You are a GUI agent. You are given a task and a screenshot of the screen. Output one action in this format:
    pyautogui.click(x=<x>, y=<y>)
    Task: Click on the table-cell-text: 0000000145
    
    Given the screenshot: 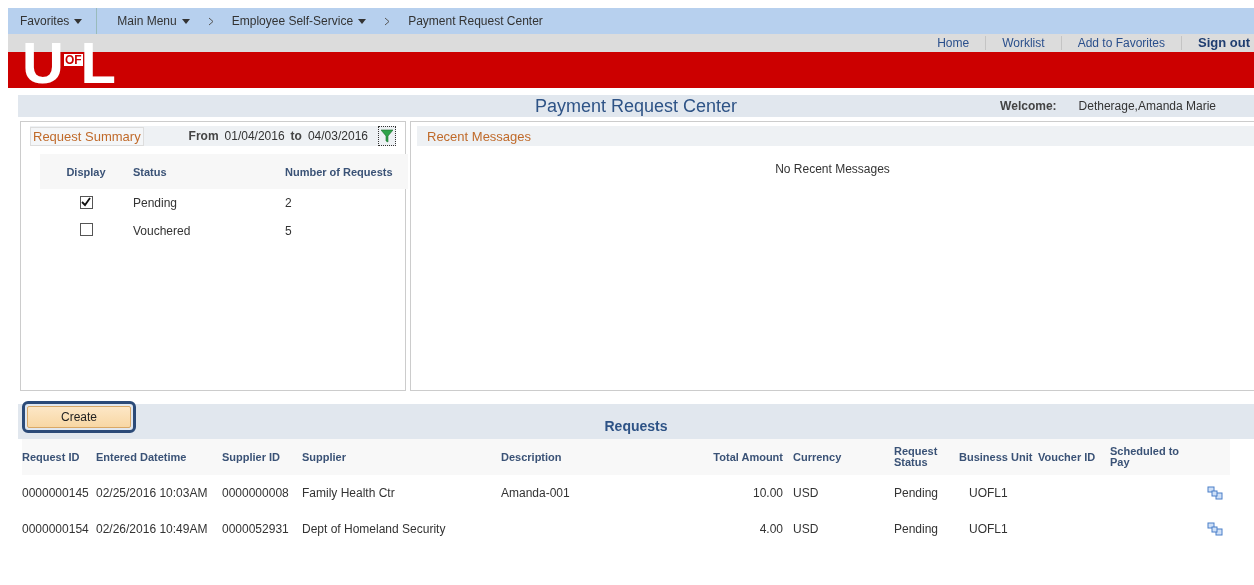 What is the action you would take?
    pyautogui.click(x=56, y=493)
    